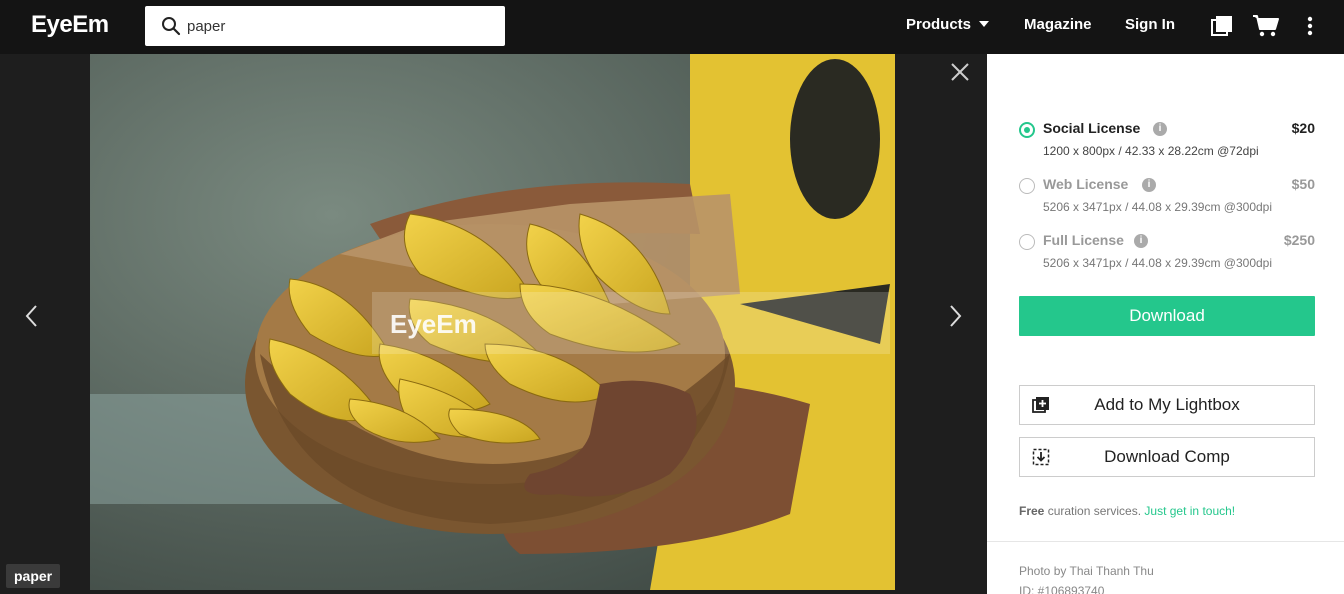 The image size is (1344, 594). I want to click on nav-products: Products, so click(948, 24).